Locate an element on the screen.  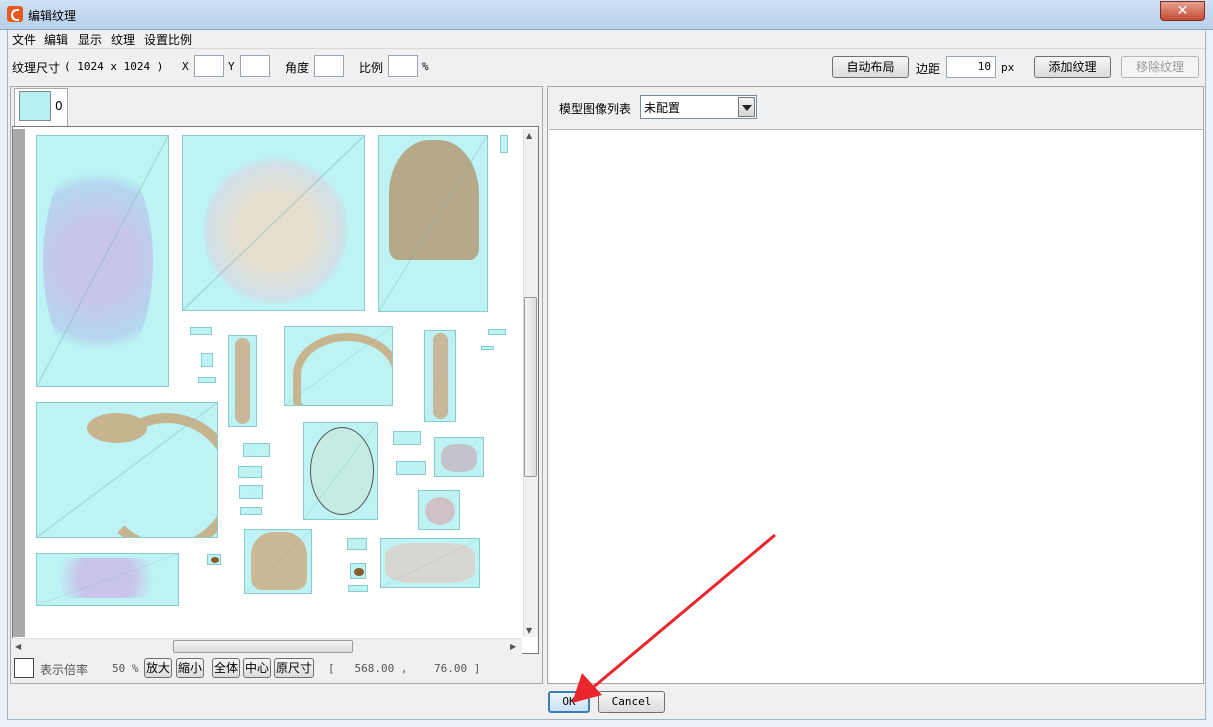
texture-part-hair-back is located at coordinates (433, 223).